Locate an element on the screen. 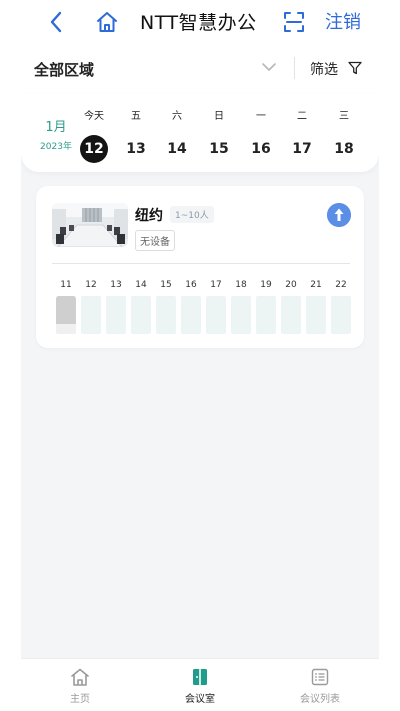 Image resolution: width=400 pixels, height=711 pixels. hour-slot: 14 is located at coordinates (141, 307).